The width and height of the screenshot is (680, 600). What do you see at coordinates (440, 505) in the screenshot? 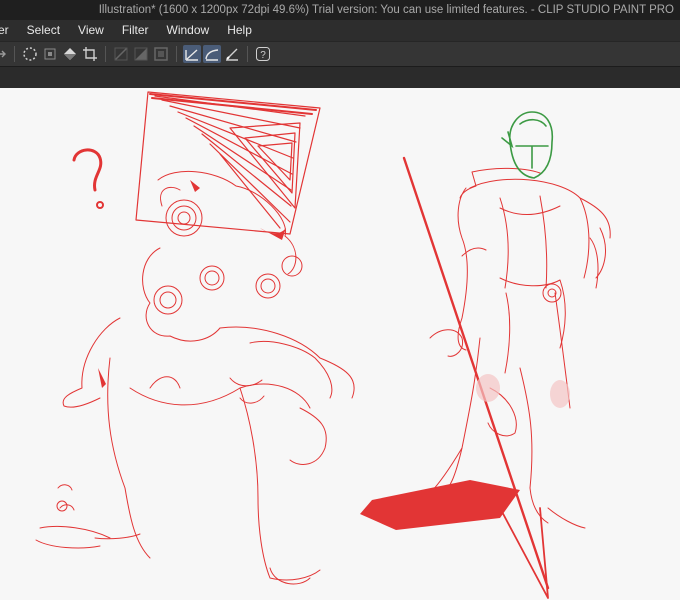
I see `knight-shadow` at bounding box center [440, 505].